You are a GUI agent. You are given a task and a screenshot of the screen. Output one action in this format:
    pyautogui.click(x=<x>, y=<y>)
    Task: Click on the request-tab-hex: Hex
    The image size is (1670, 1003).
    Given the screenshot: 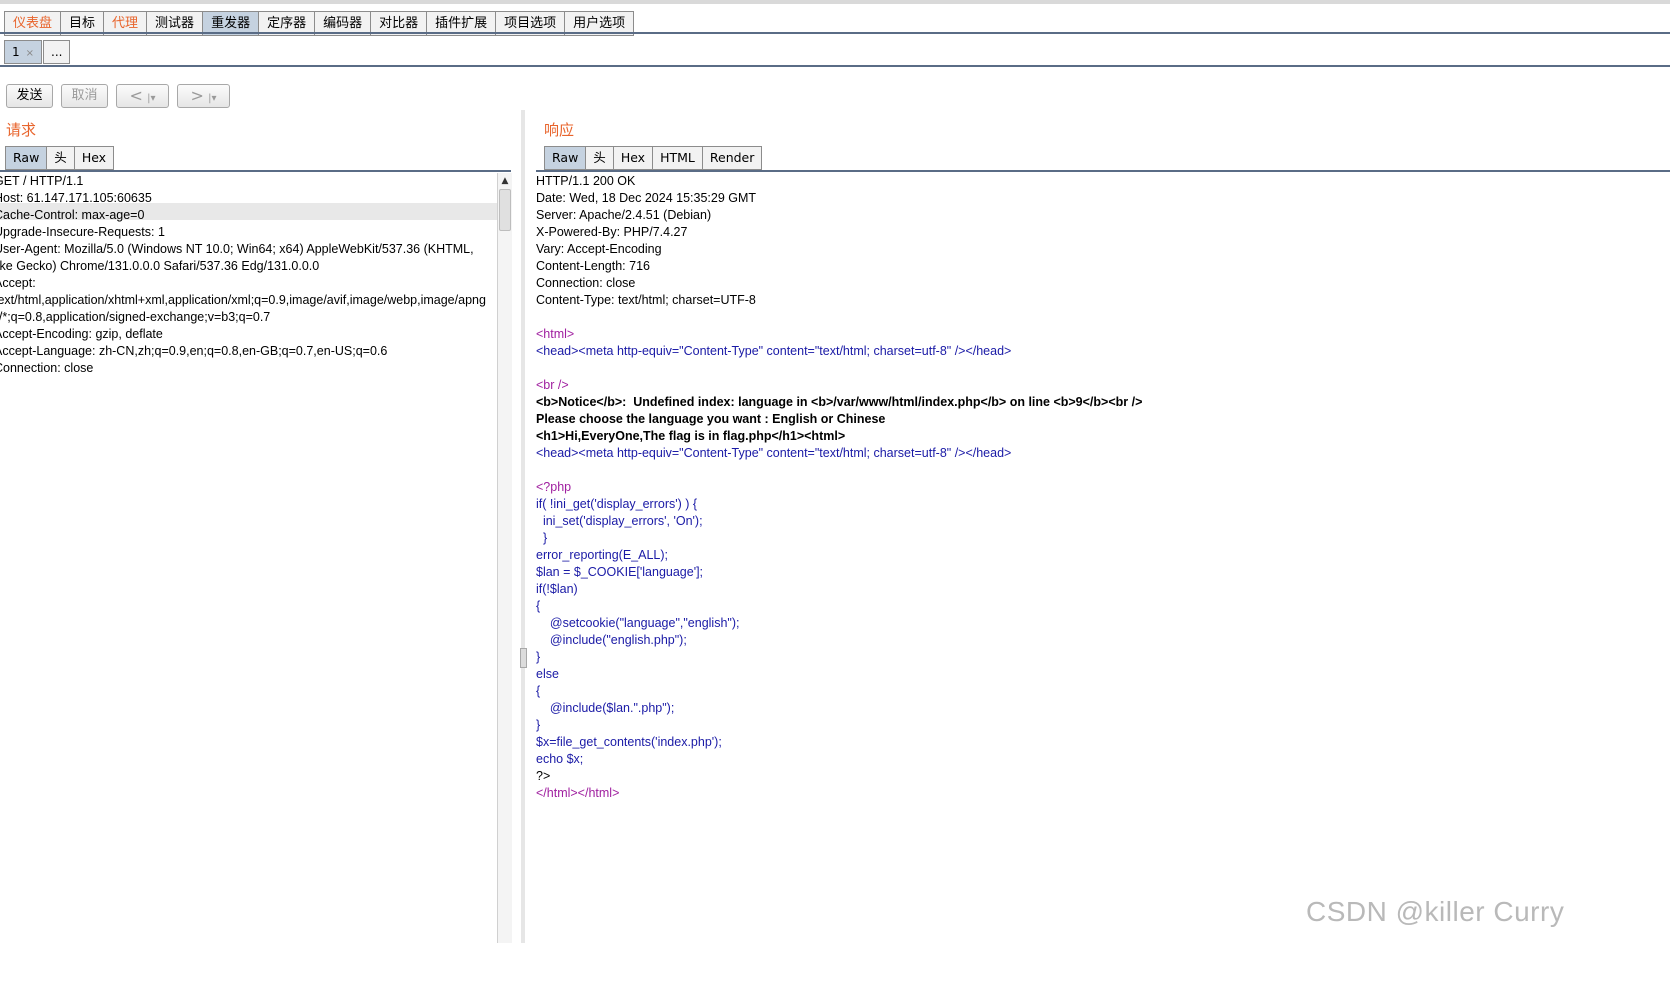 What is the action you would take?
    pyautogui.click(x=94, y=158)
    